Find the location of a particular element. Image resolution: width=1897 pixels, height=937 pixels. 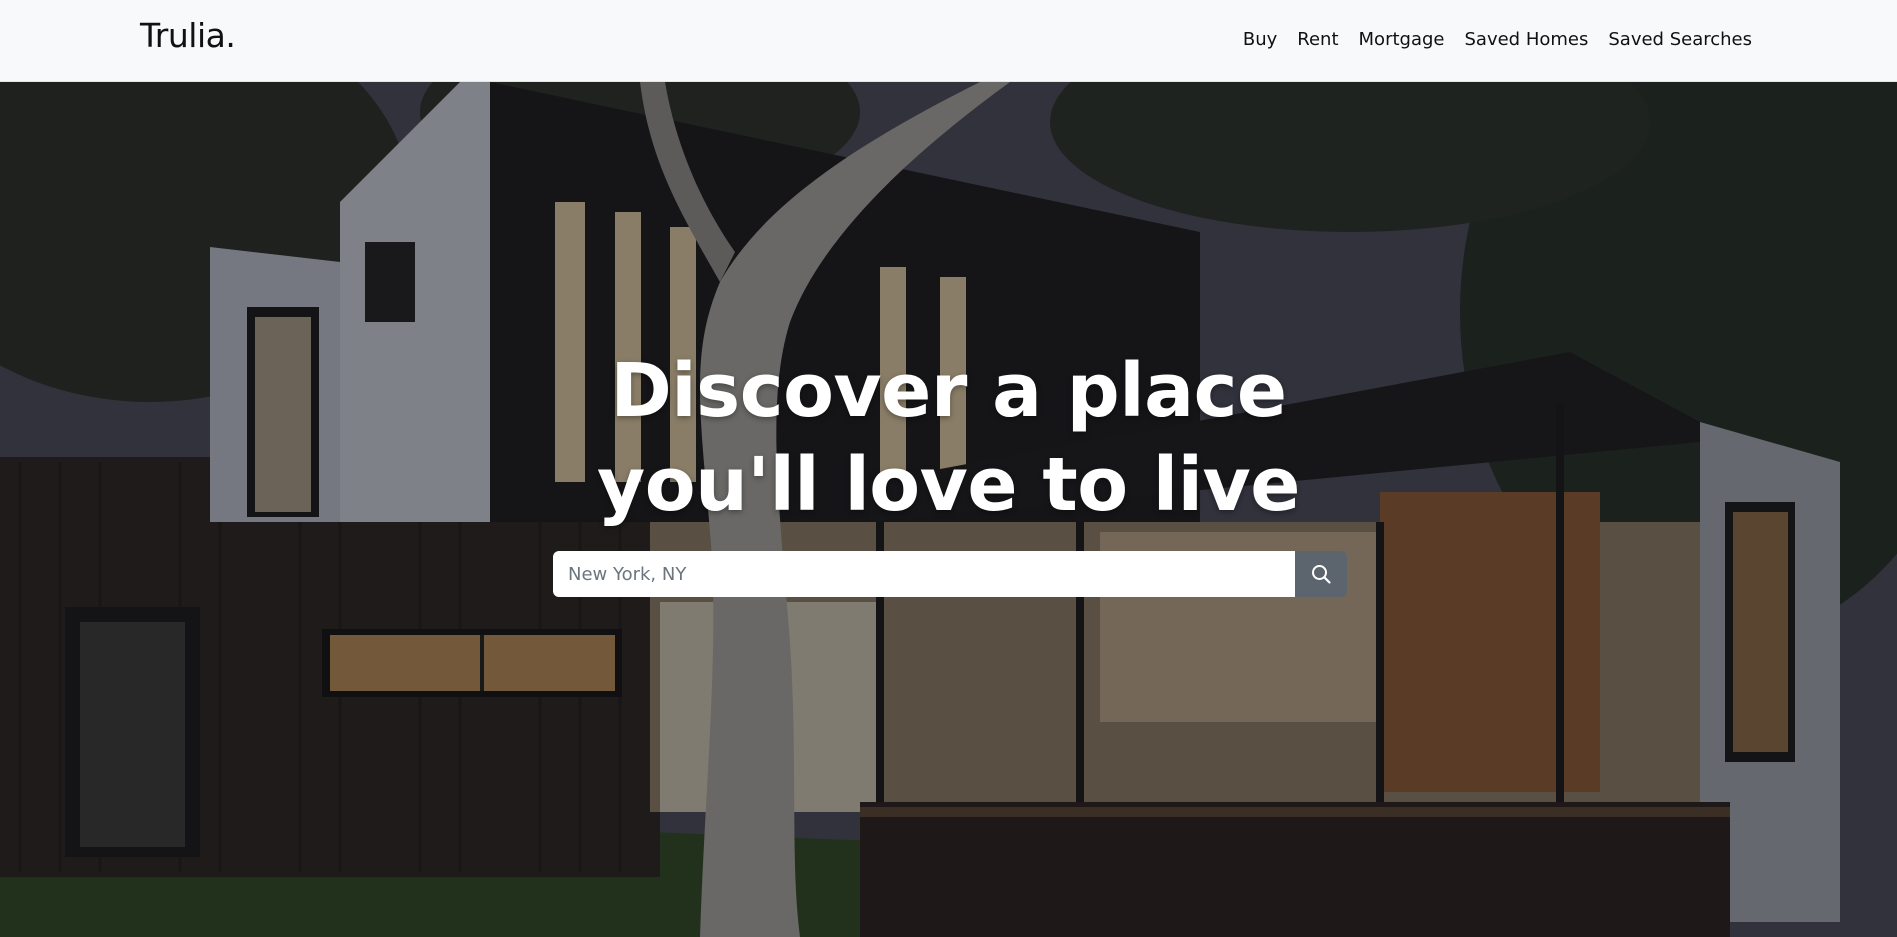

location-search-input is located at coordinates (924, 574).